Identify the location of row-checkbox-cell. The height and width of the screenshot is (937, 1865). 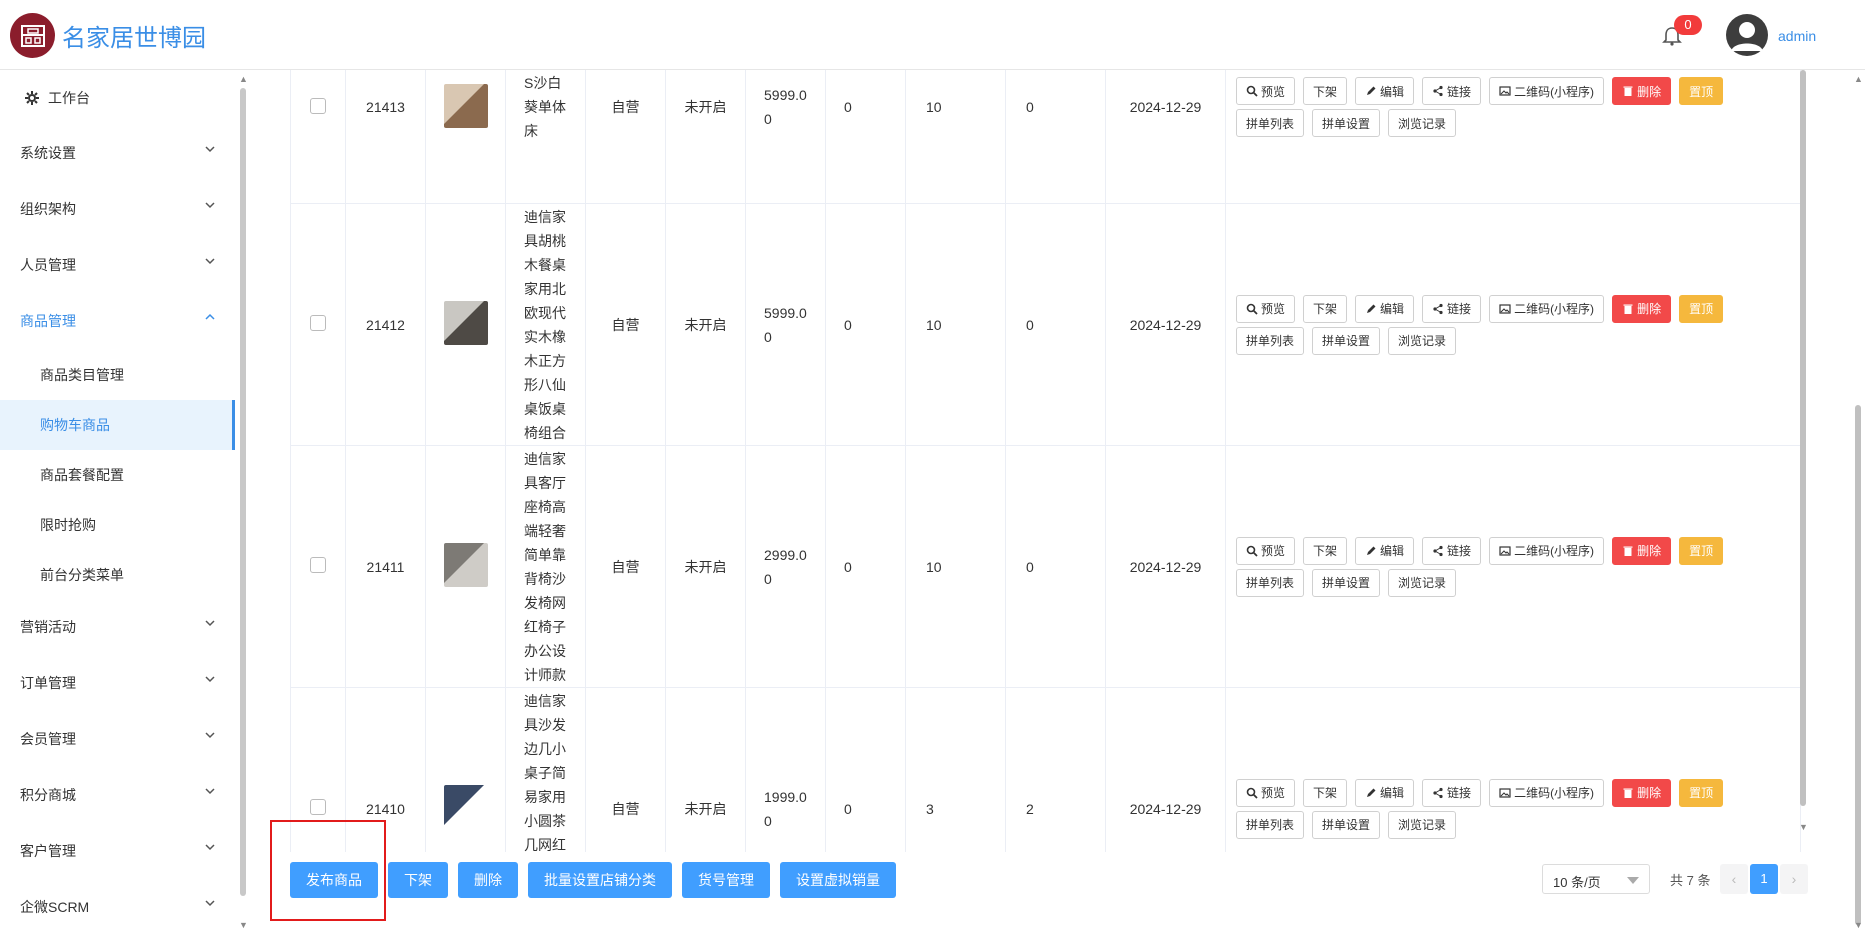
(318, 137).